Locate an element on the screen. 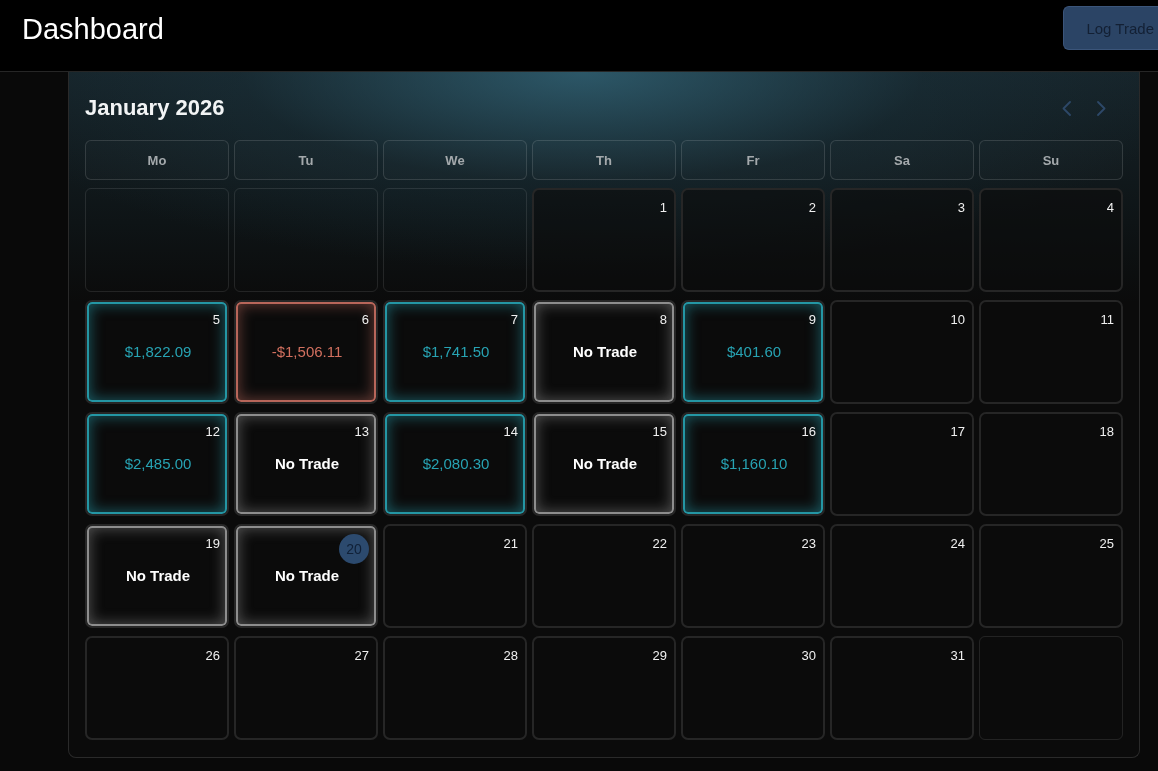 This screenshot has height=771, width=1158. chevron-right-icon is located at coordinates (1101, 108).